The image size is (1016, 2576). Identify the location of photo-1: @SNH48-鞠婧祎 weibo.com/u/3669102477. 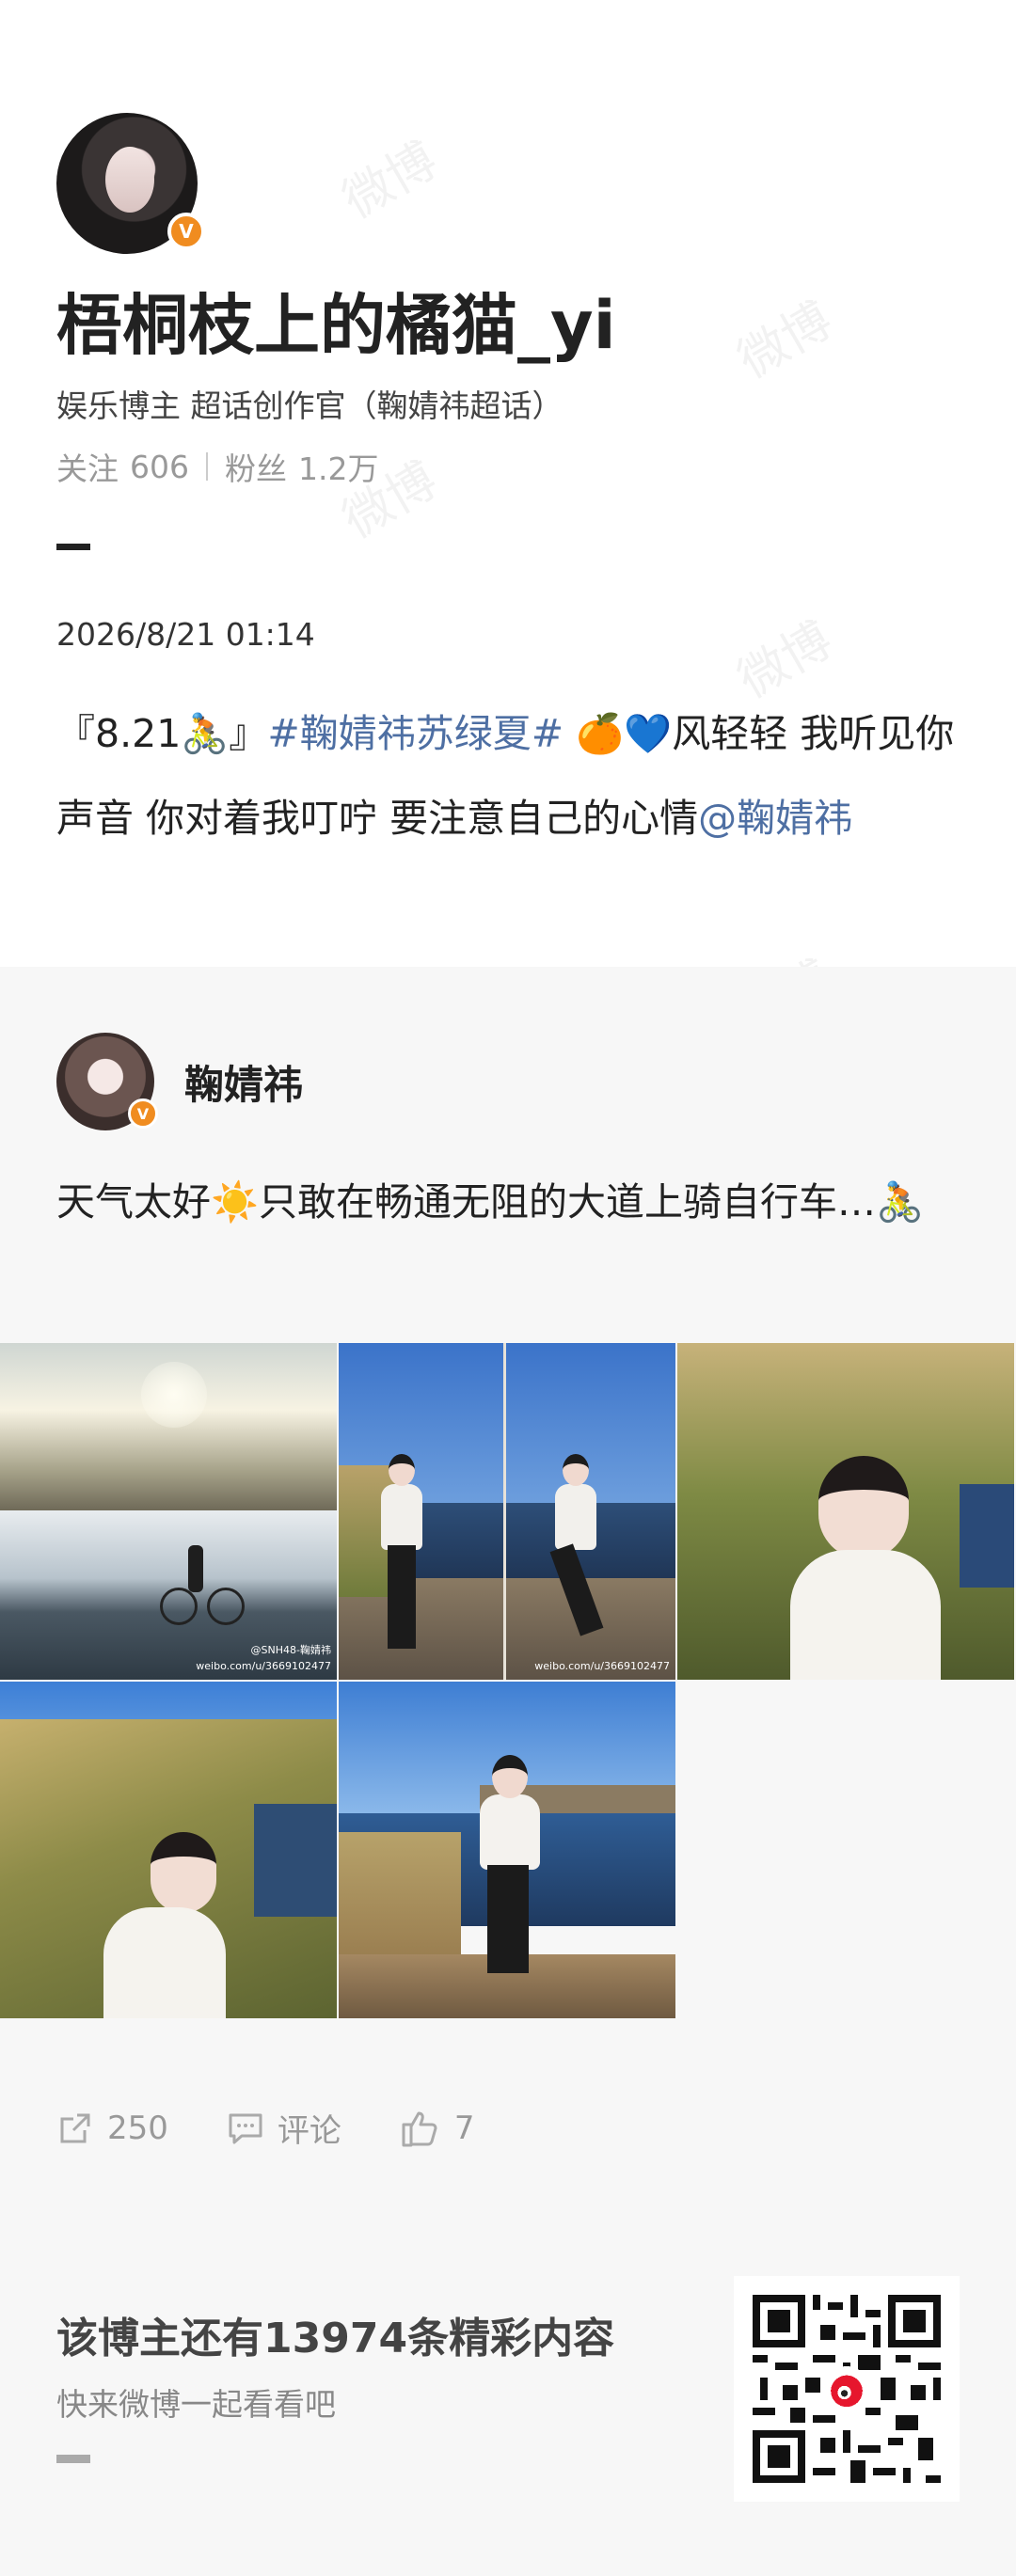
(169, 1511).